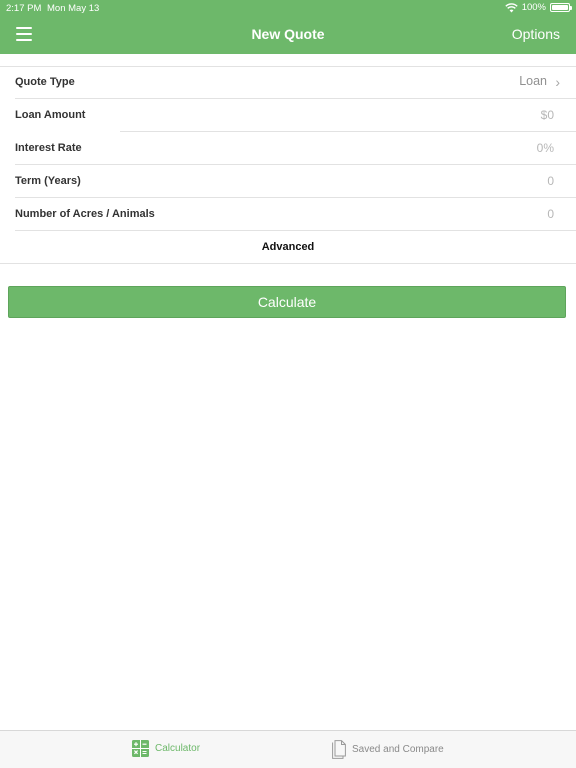 This screenshot has height=768, width=576. I want to click on nav-bar: New Quote Options, so click(288, 35).